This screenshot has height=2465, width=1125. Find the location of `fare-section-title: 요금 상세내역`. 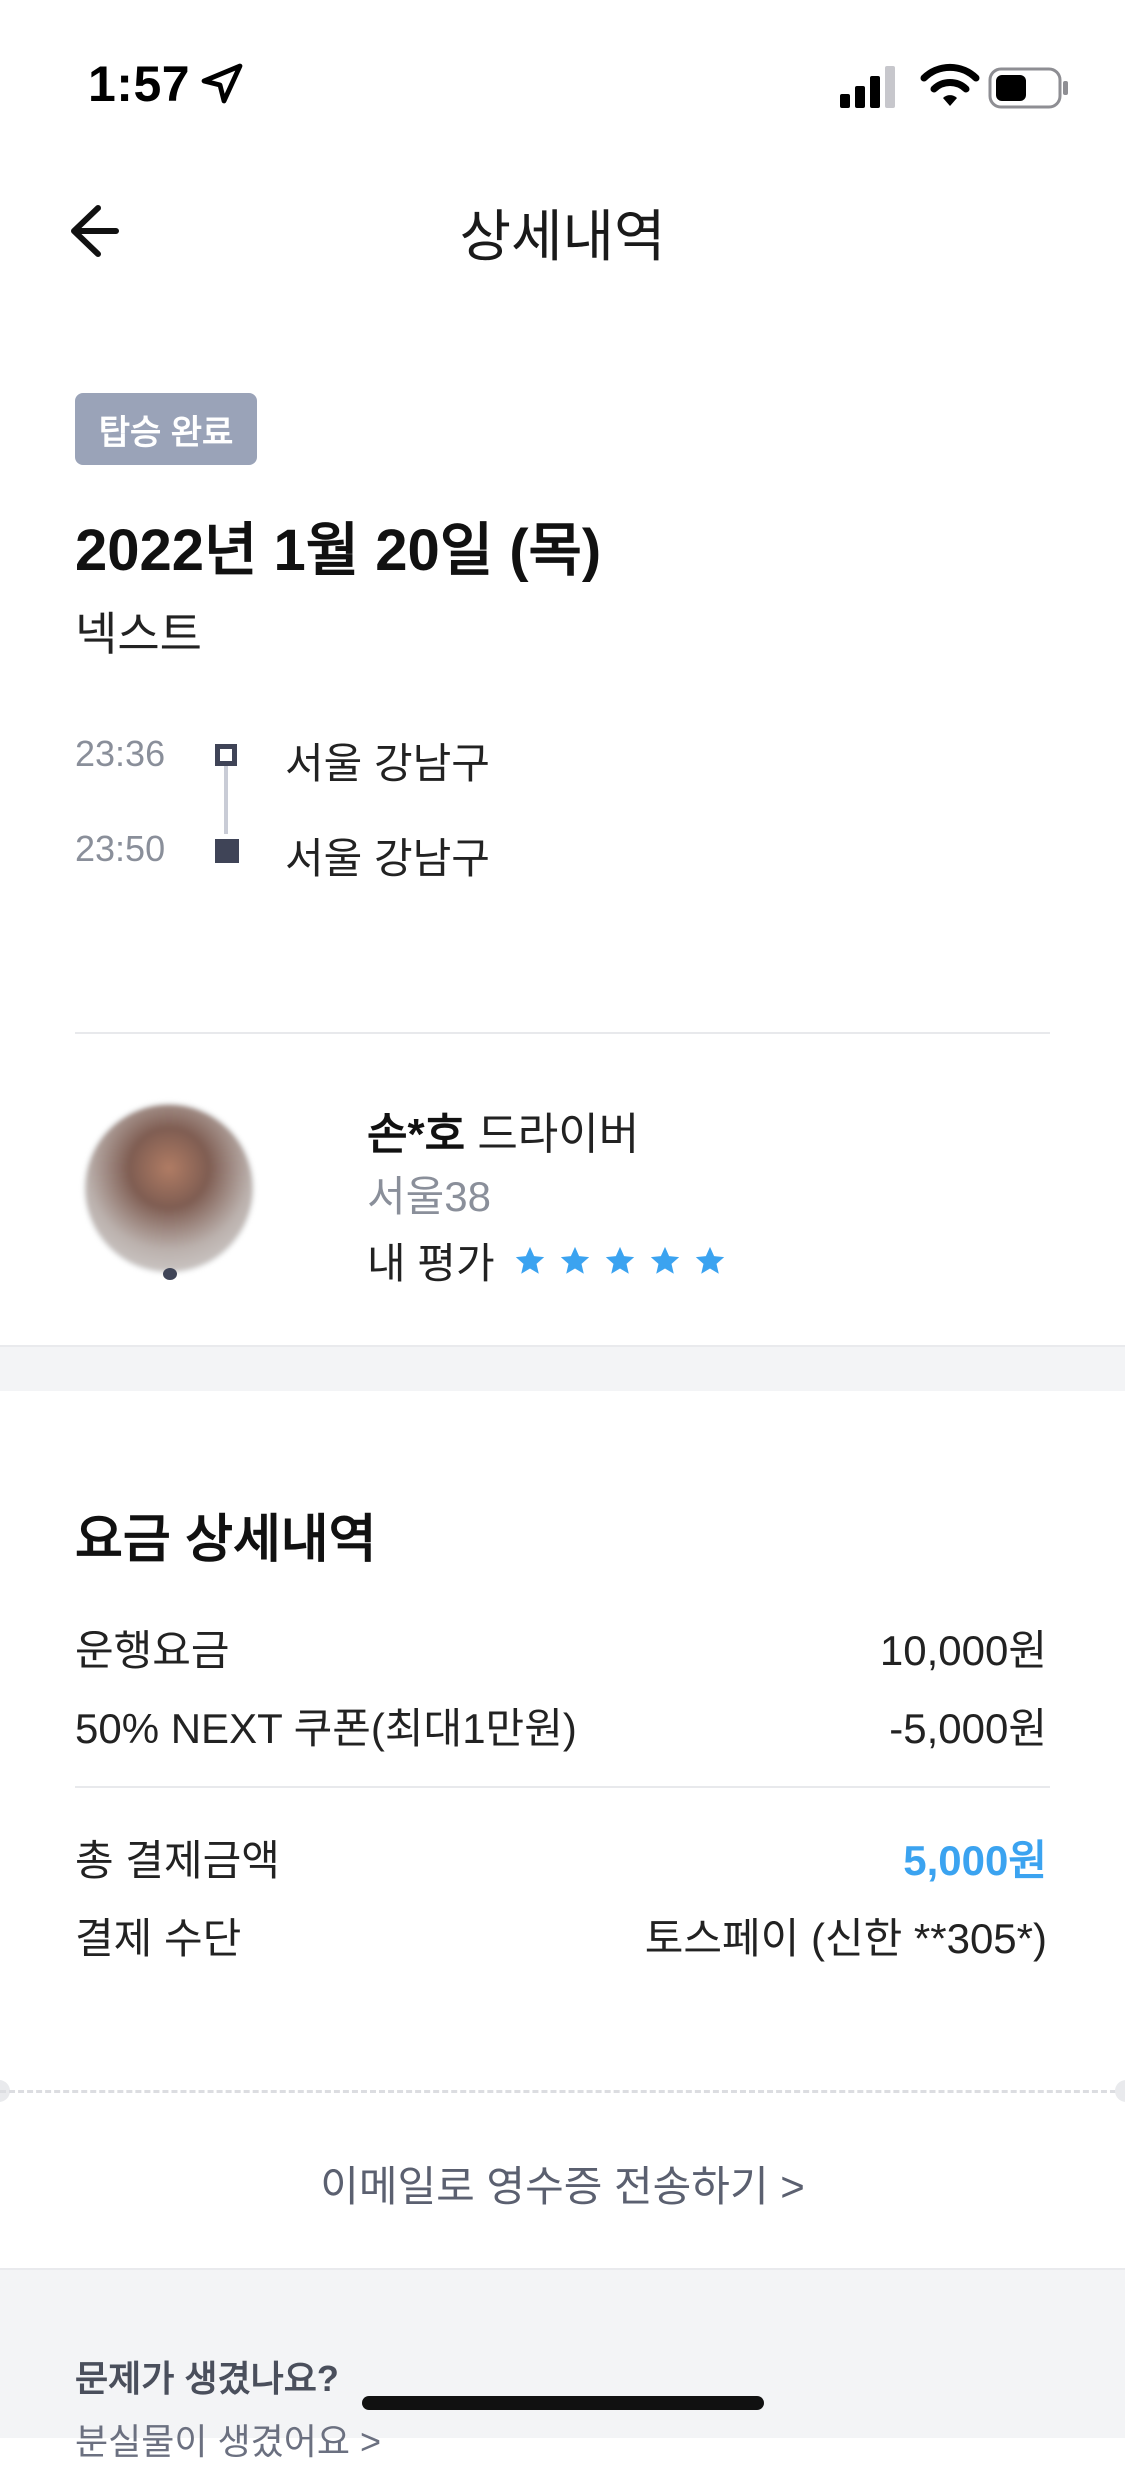

fare-section-title: 요금 상세내역 is located at coordinates (226, 1540).